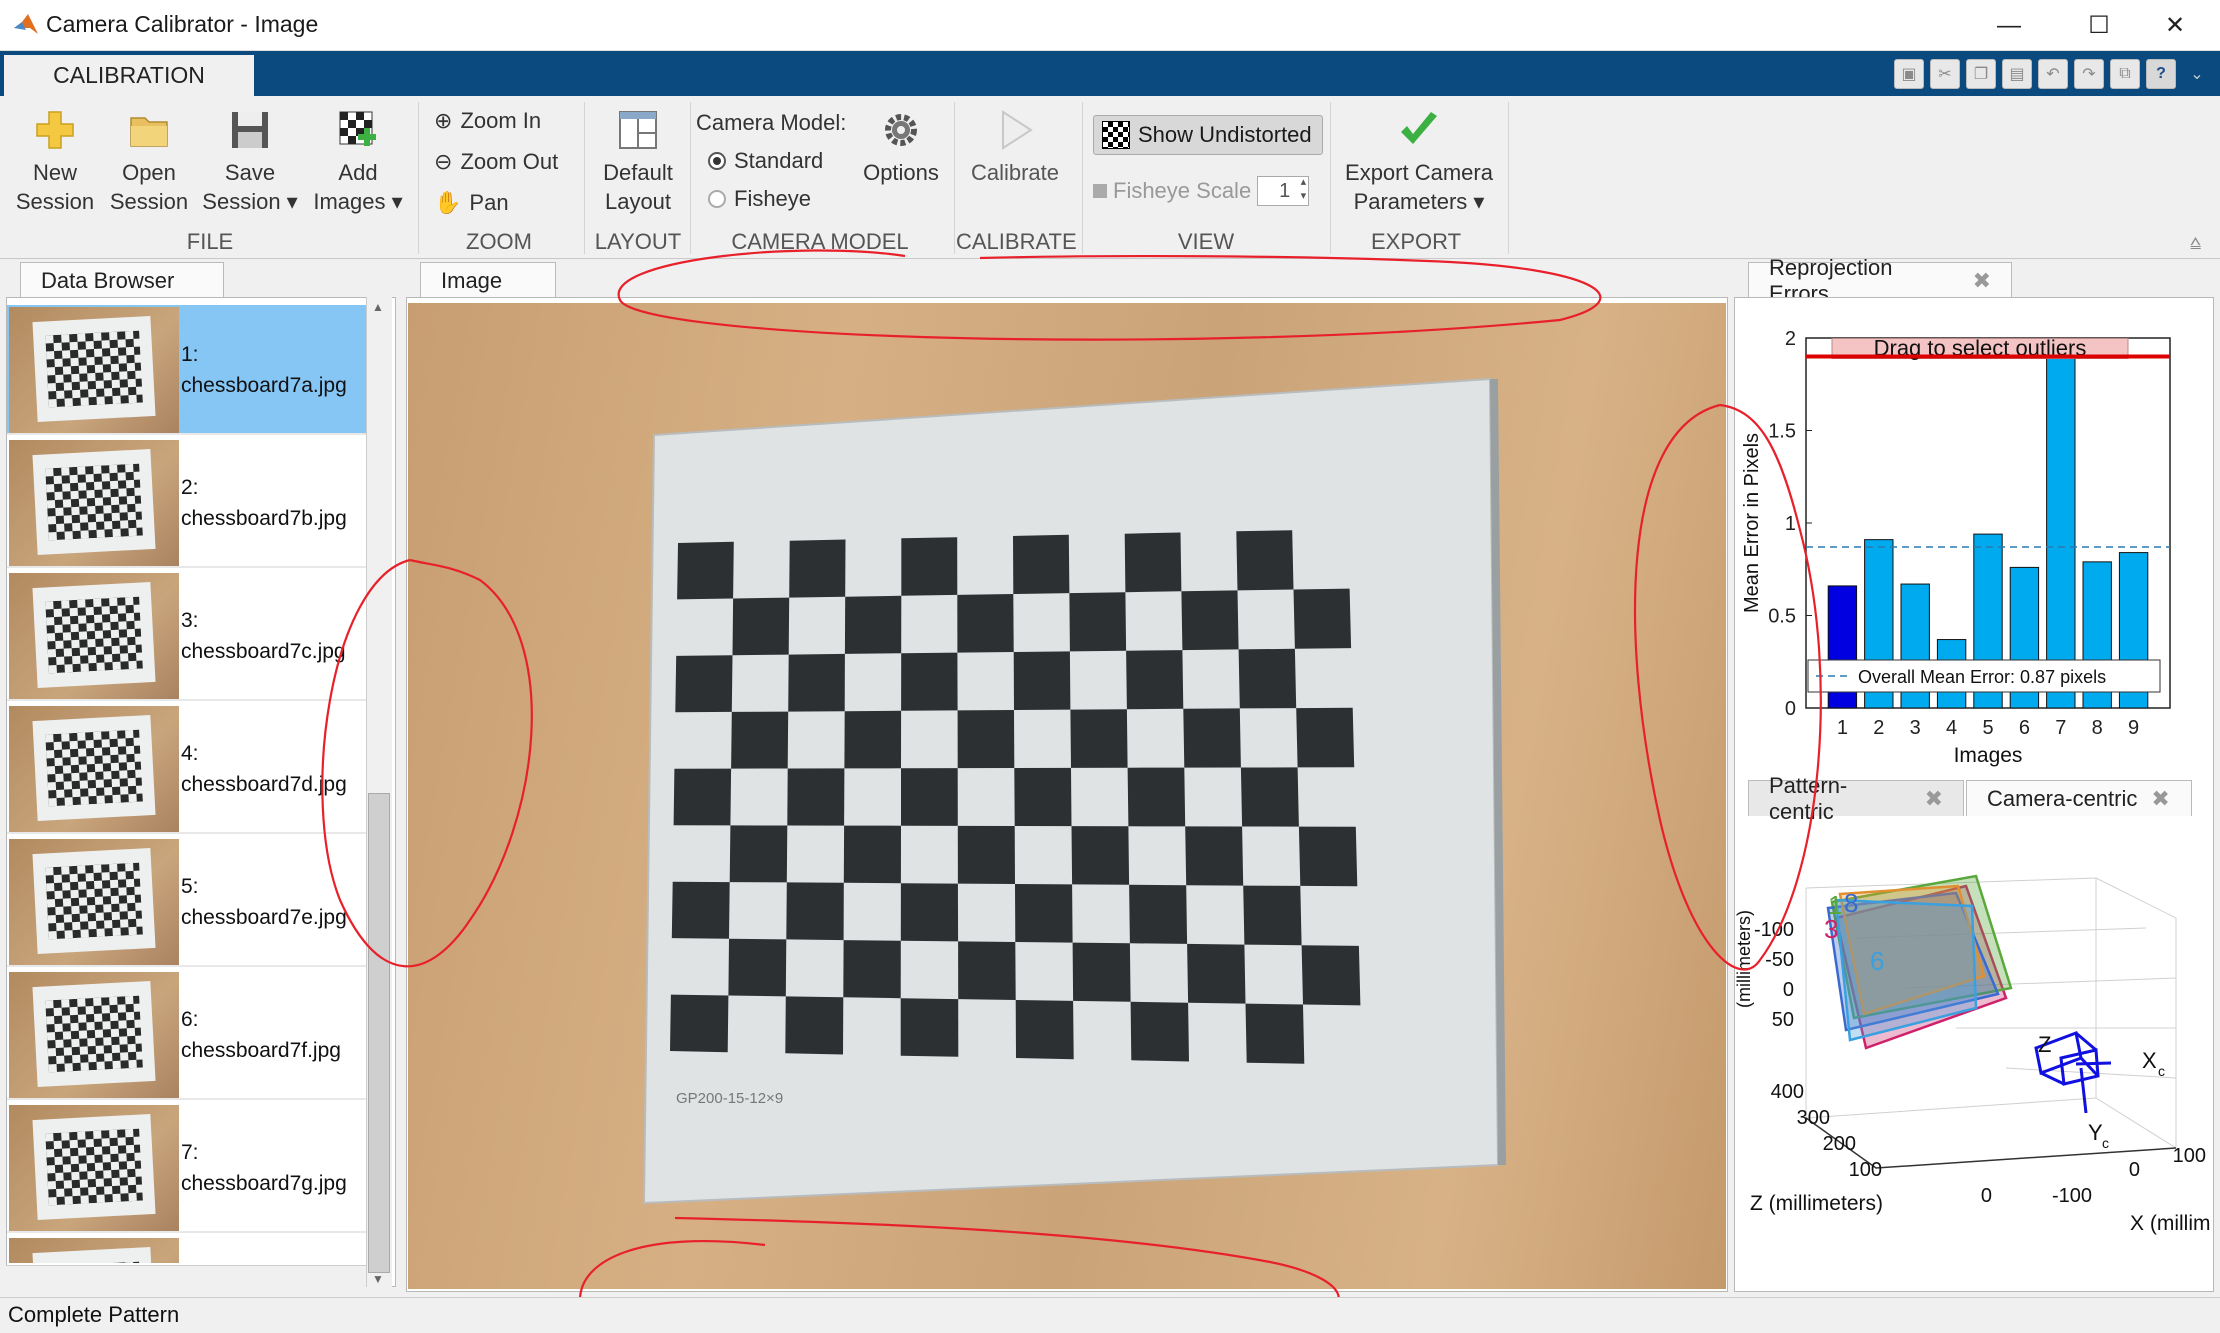  I want to click on thumbnail-item: 3: chessboard7c.jpg, so click(188, 636).